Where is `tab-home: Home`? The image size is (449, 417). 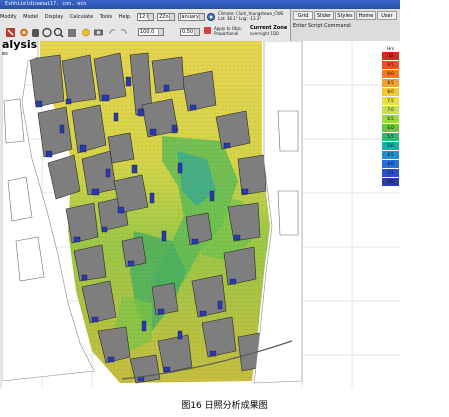 tab-home: Home is located at coordinates (366, 15).